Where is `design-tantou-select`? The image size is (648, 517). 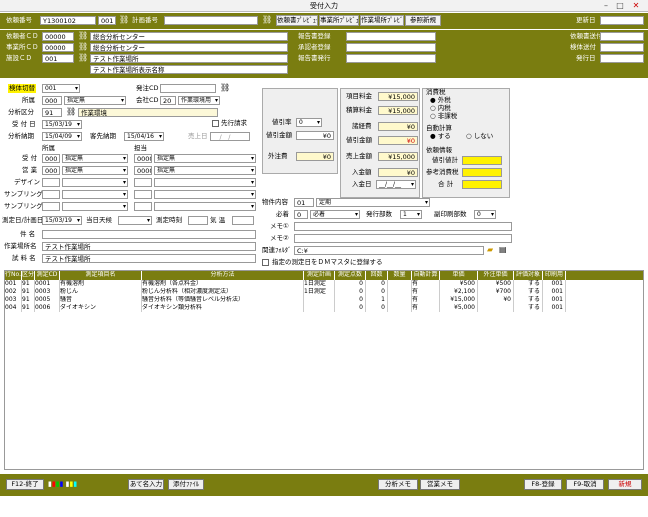 design-tantou-select is located at coordinates (205, 182).